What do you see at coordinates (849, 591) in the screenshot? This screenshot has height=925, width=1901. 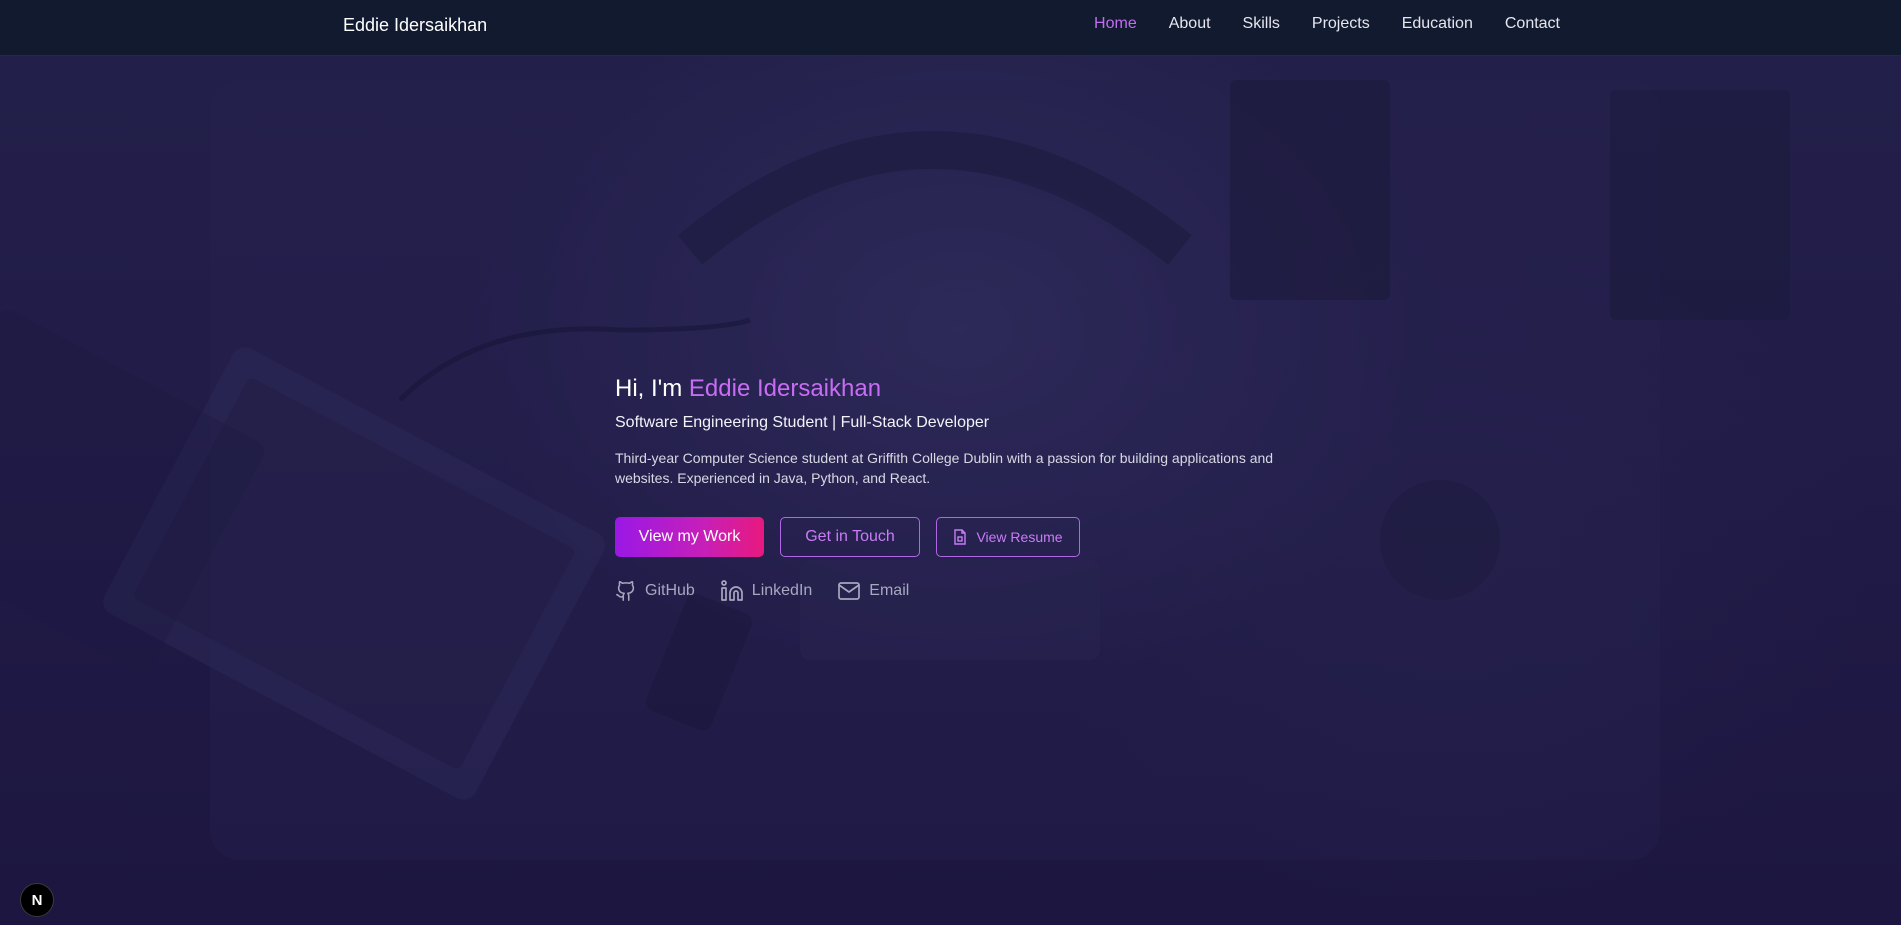 I see `mail-icon` at bounding box center [849, 591].